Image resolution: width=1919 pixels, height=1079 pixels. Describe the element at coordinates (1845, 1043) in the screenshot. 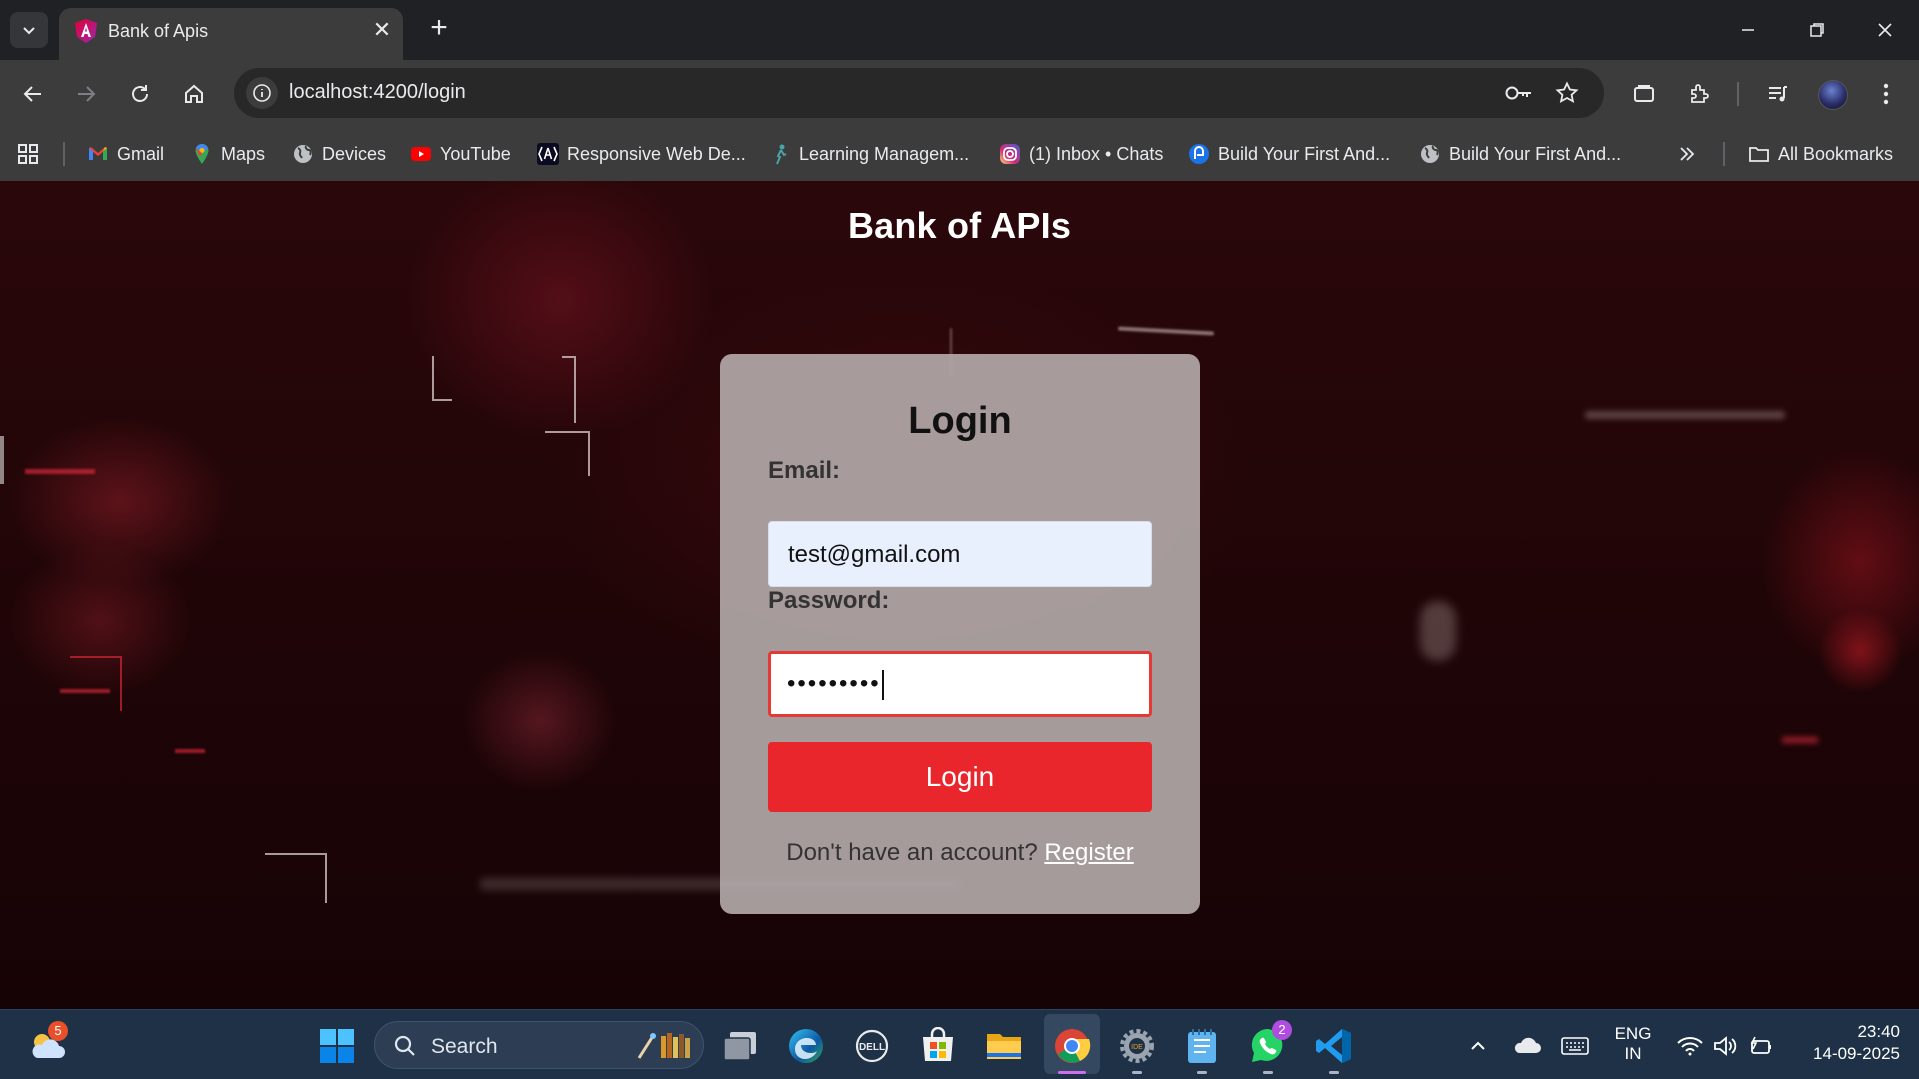

I see `clock: 23:40 14-09-2025` at that location.